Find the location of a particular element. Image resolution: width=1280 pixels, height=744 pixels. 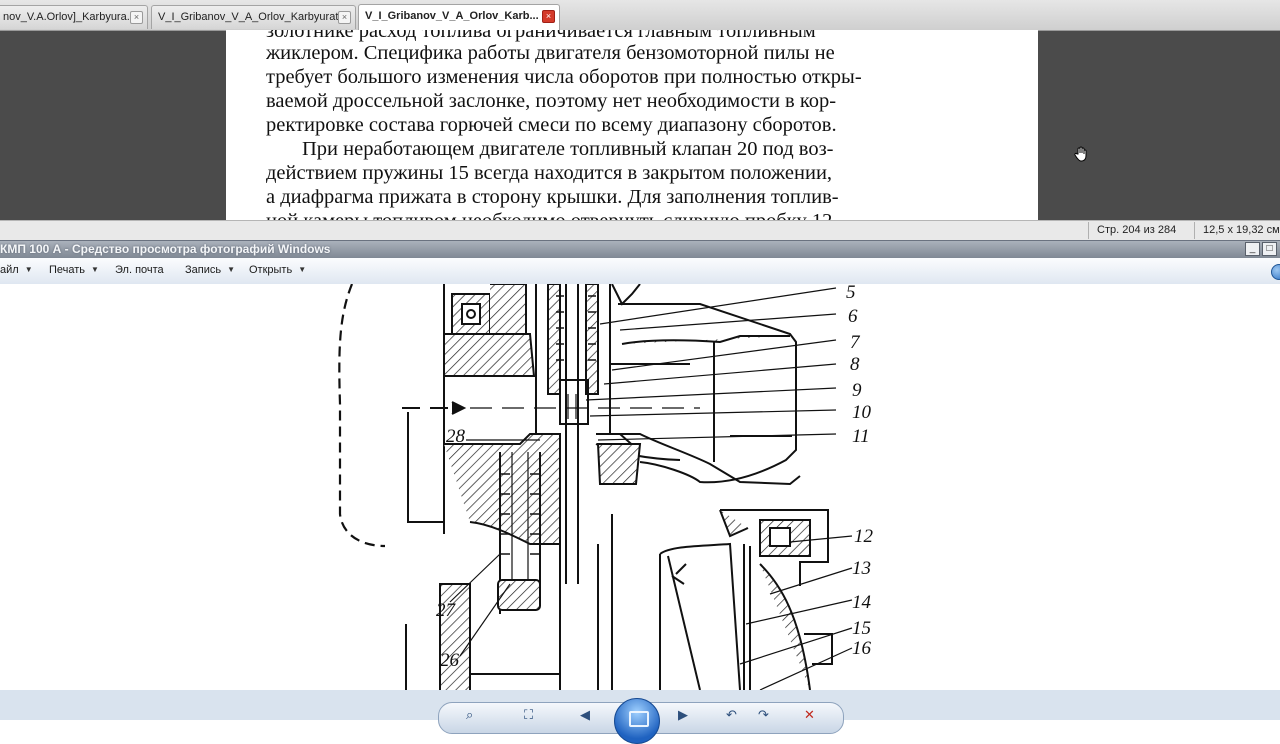

callout-11: 11 is located at coordinates (861, 436).